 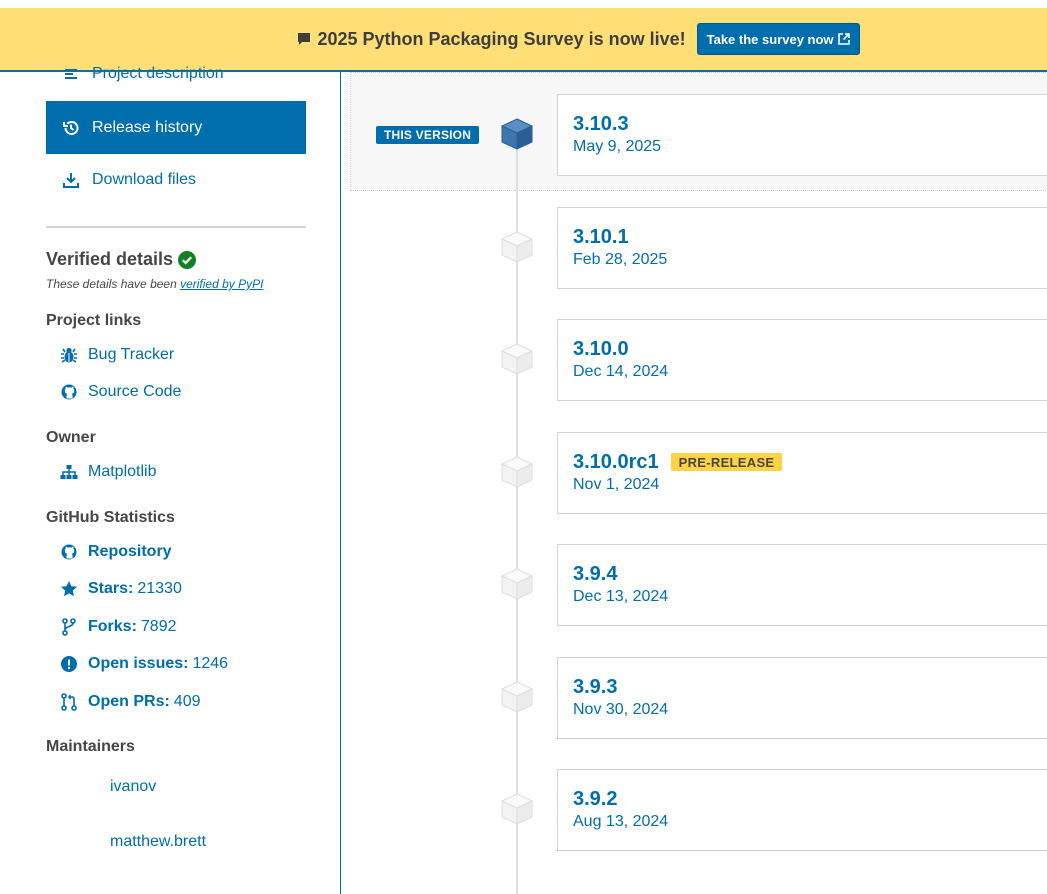 What do you see at coordinates (620, 259) in the screenshot?
I see `release-date: Feb 28, 2025` at bounding box center [620, 259].